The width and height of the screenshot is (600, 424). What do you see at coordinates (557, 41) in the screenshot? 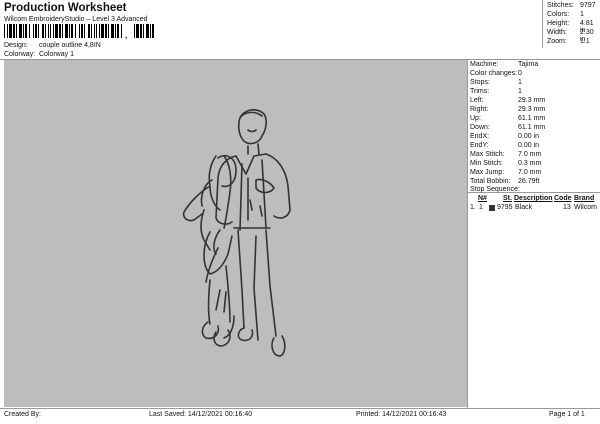
I see `stat-label: Zoom:` at bounding box center [557, 41].